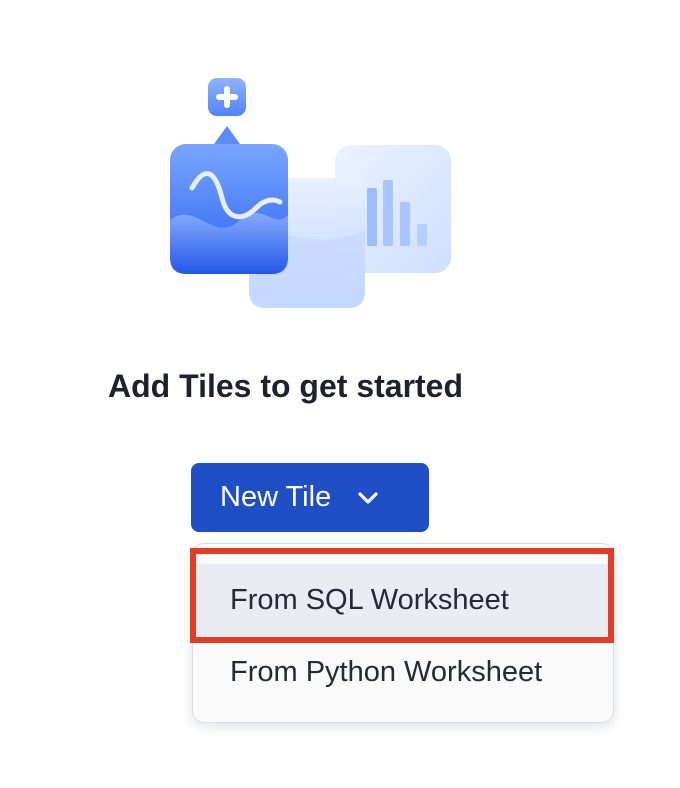 This screenshot has height=788, width=680. What do you see at coordinates (310, 193) in the screenshot?
I see `add-tiles-illustration` at bounding box center [310, 193].